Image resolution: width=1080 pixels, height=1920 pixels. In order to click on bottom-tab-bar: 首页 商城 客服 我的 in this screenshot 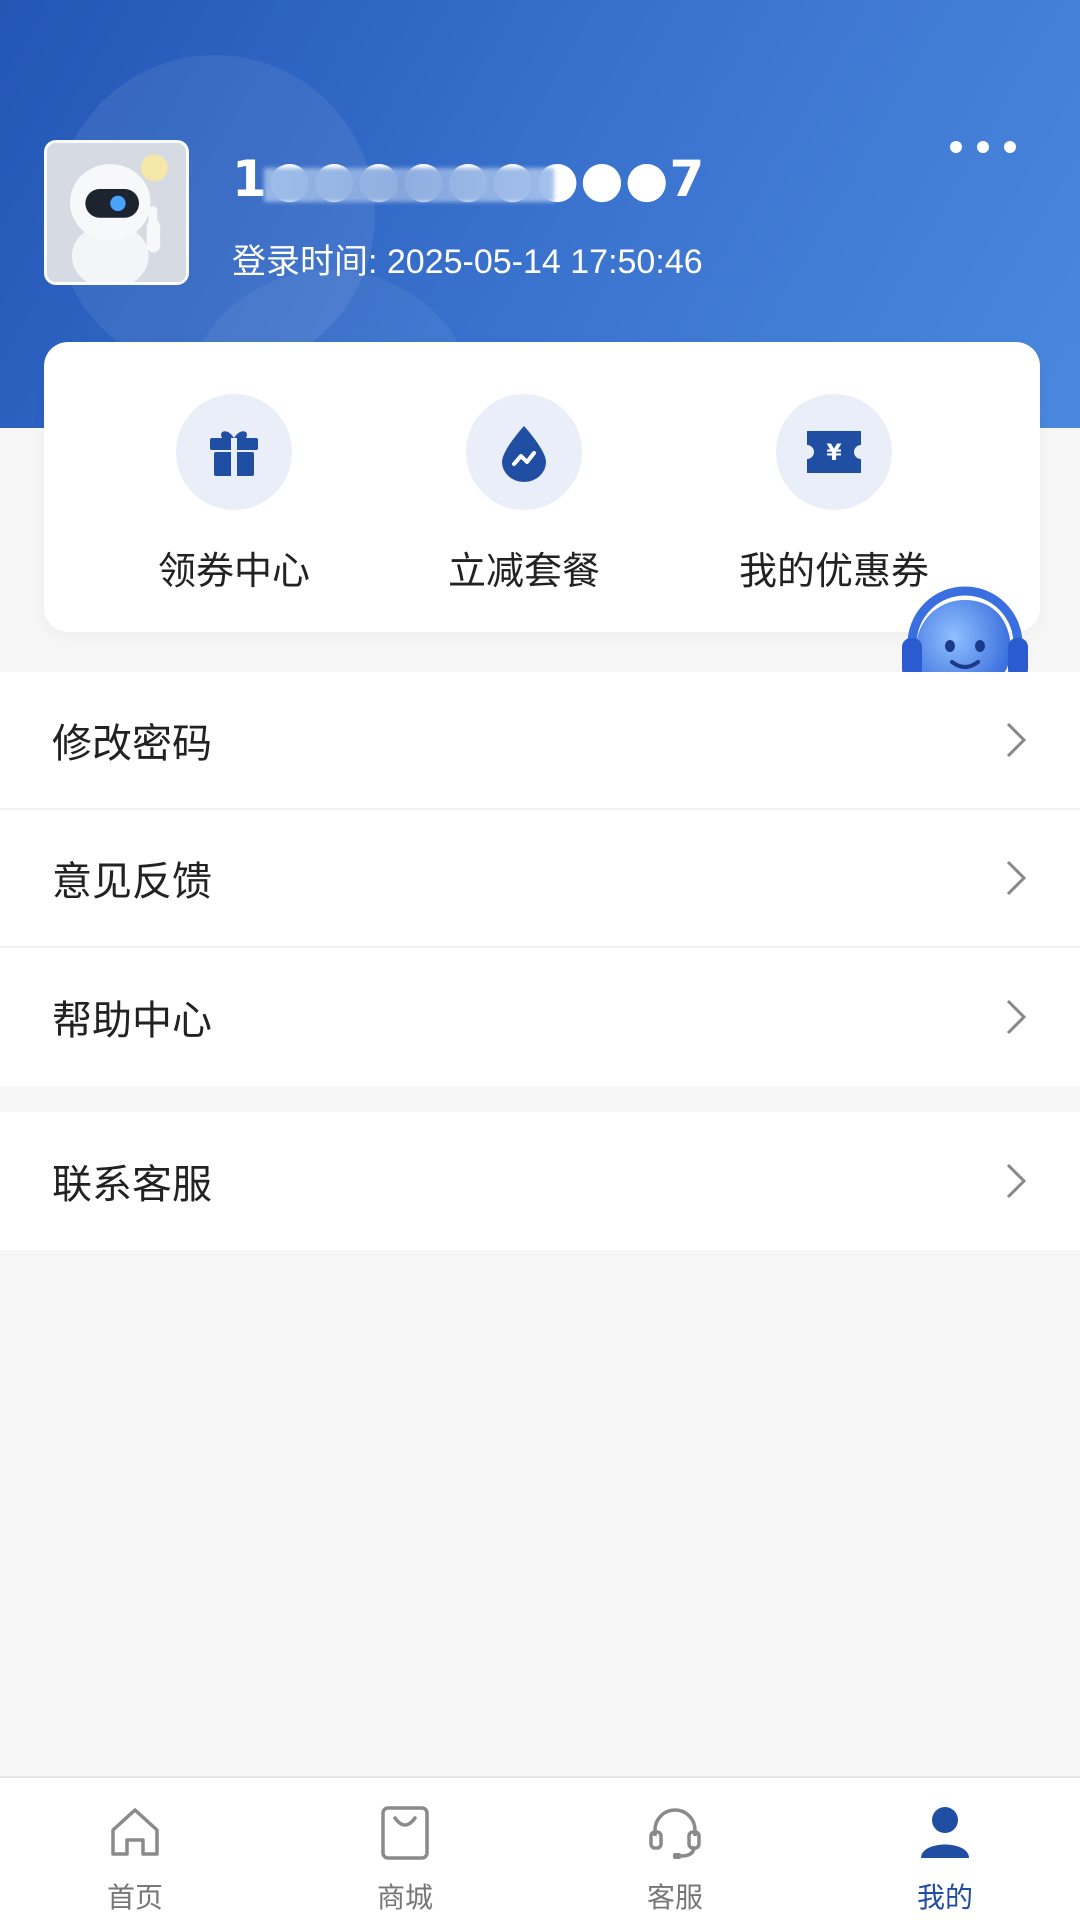, I will do `click(540, 1848)`.